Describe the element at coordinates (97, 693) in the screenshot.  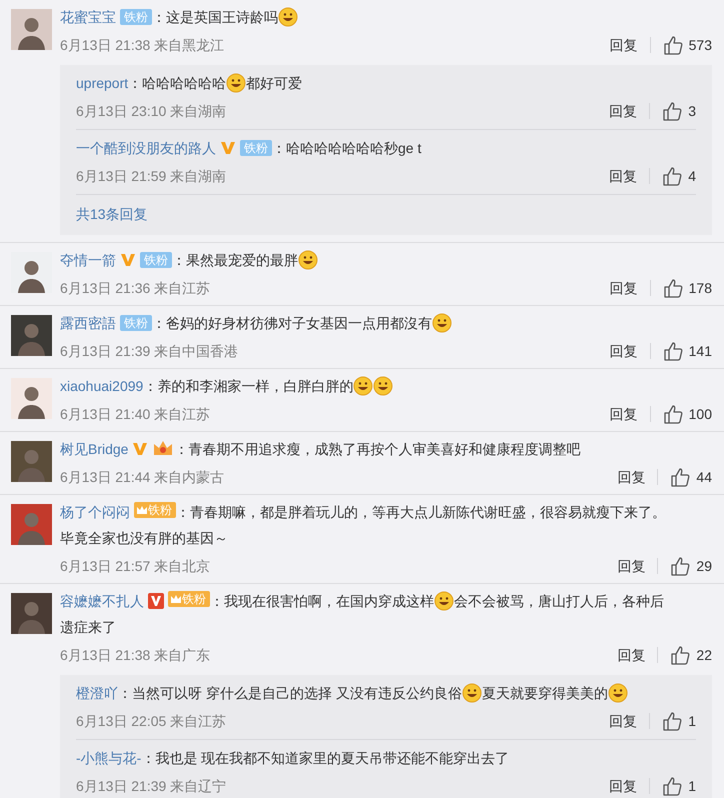
I see `username-link: 橙澄吖` at that location.